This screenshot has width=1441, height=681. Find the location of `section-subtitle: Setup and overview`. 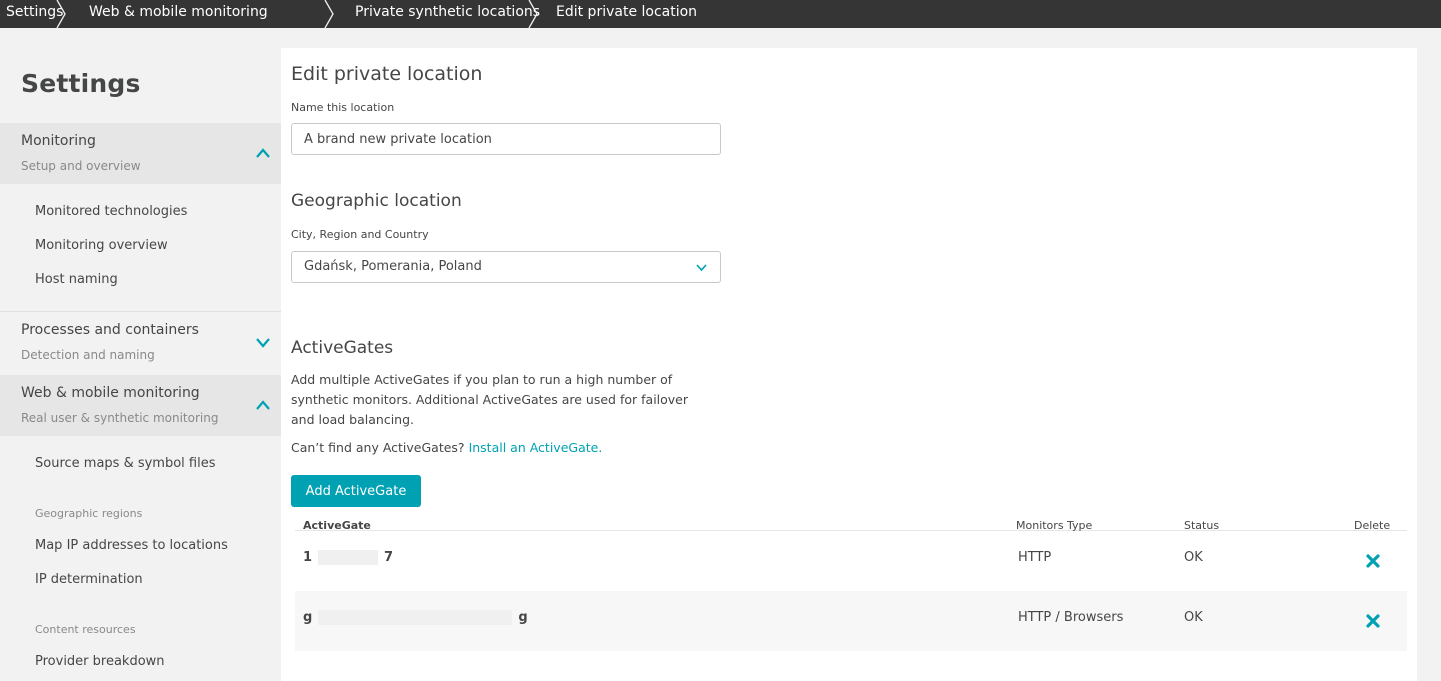

section-subtitle: Setup and overview is located at coordinates (81, 166).